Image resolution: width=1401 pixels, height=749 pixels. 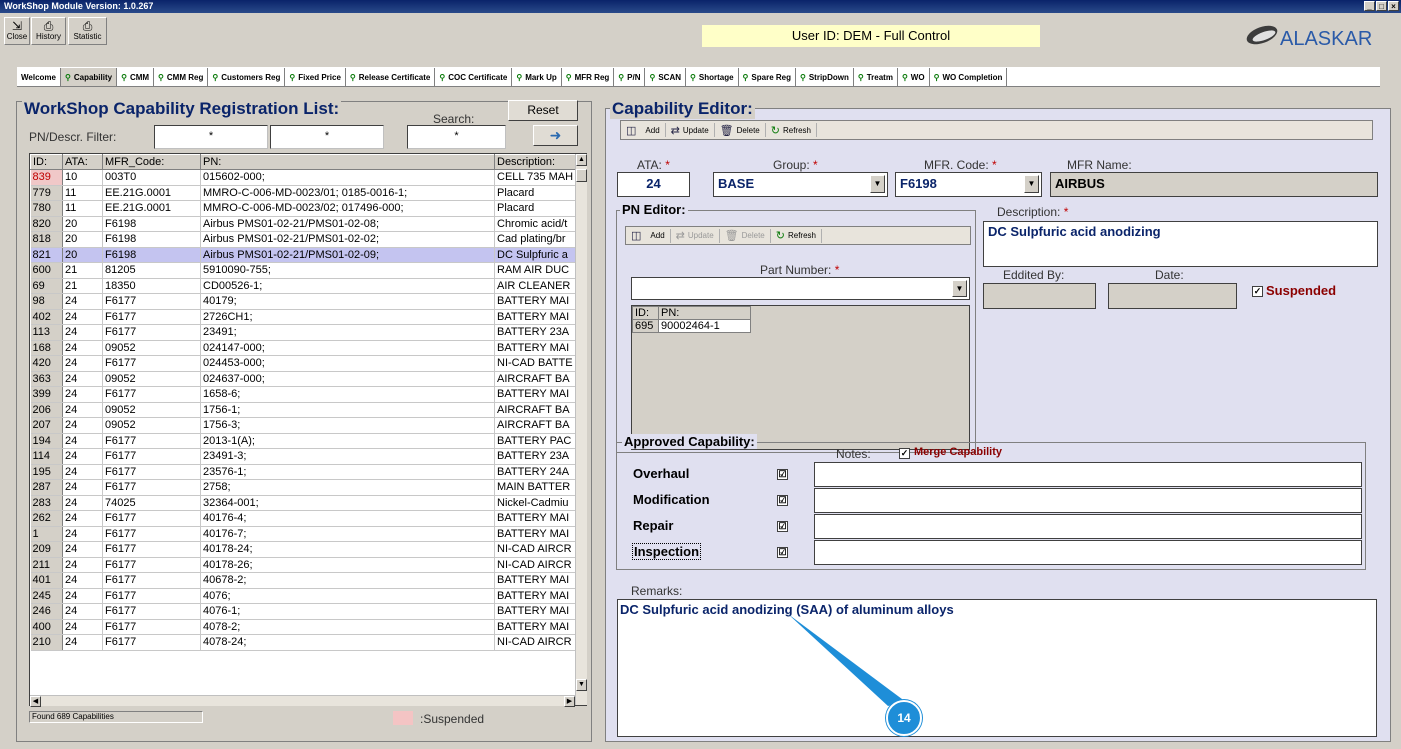 What do you see at coordinates (543, 110) in the screenshot?
I see `reset-button: Reset` at bounding box center [543, 110].